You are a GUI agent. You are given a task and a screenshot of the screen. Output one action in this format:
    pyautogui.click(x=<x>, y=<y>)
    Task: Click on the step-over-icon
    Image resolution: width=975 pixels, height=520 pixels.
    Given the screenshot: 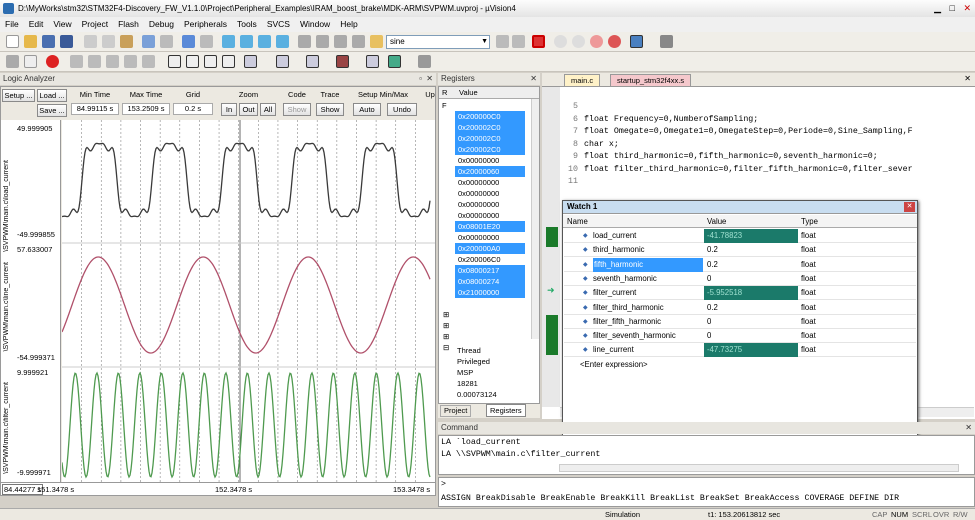 What is the action you would take?
    pyautogui.click(x=94, y=61)
    